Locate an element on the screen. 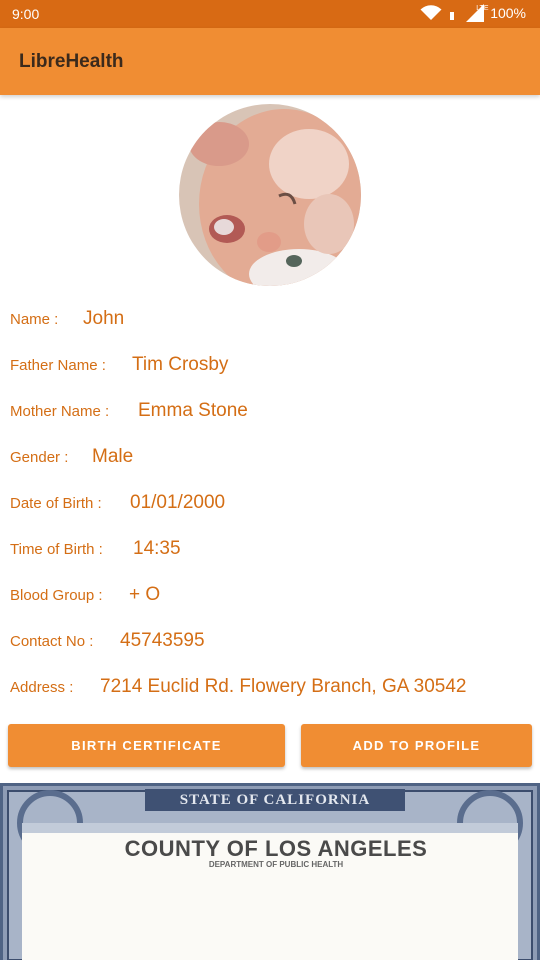  field-label-address: Address : is located at coordinates (42, 687).